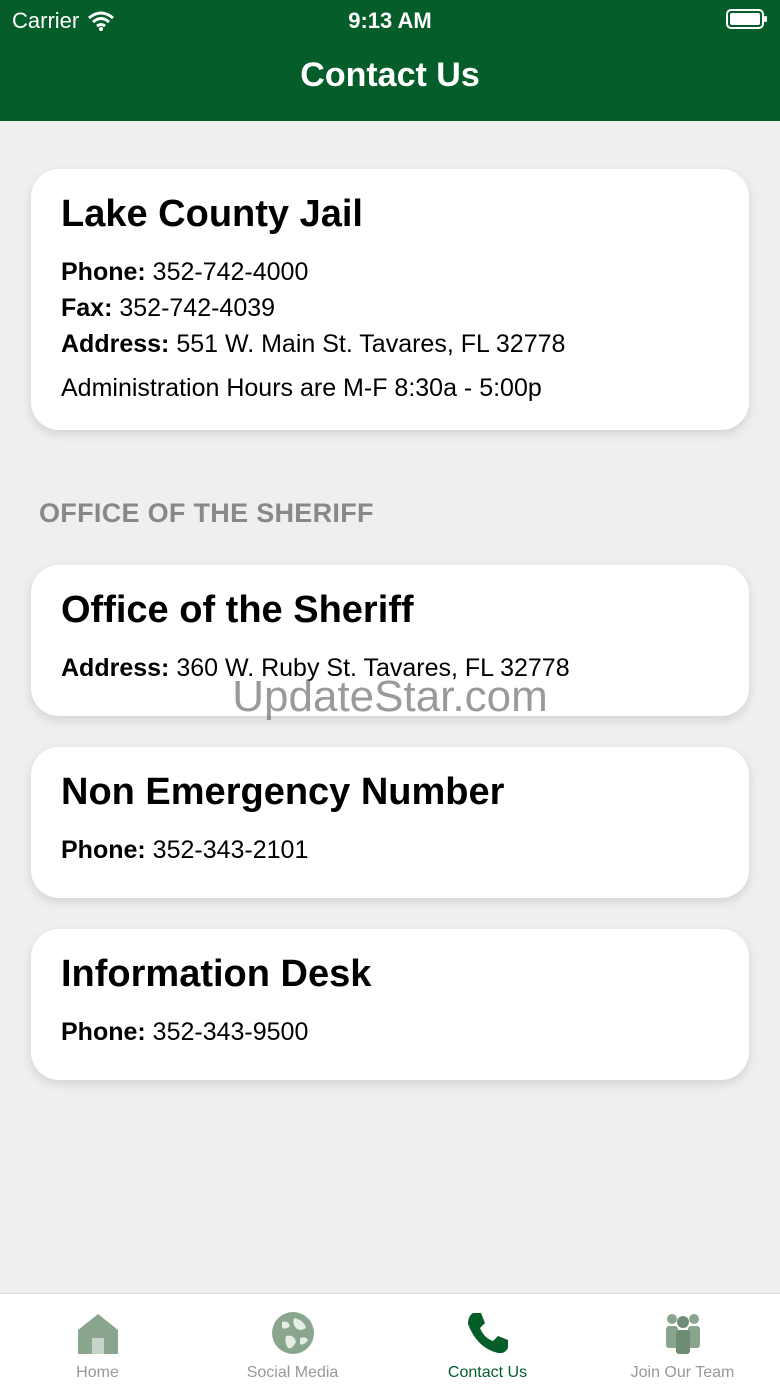 The image size is (780, 1387). Describe the element at coordinates (97, 1334) in the screenshot. I see `home-icon` at that location.